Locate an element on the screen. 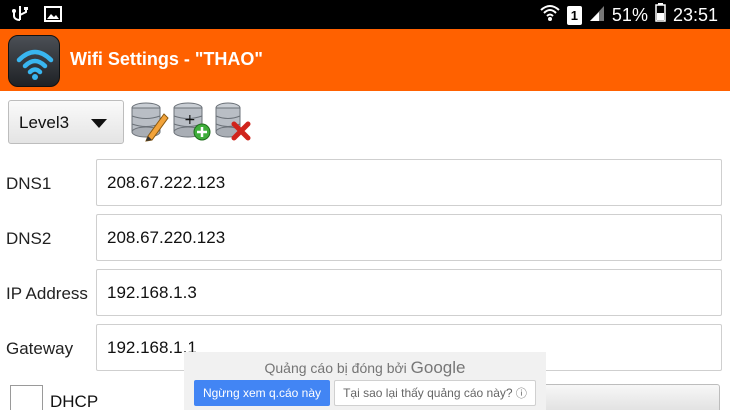  gateway-label: Gateway is located at coordinates (40, 348).